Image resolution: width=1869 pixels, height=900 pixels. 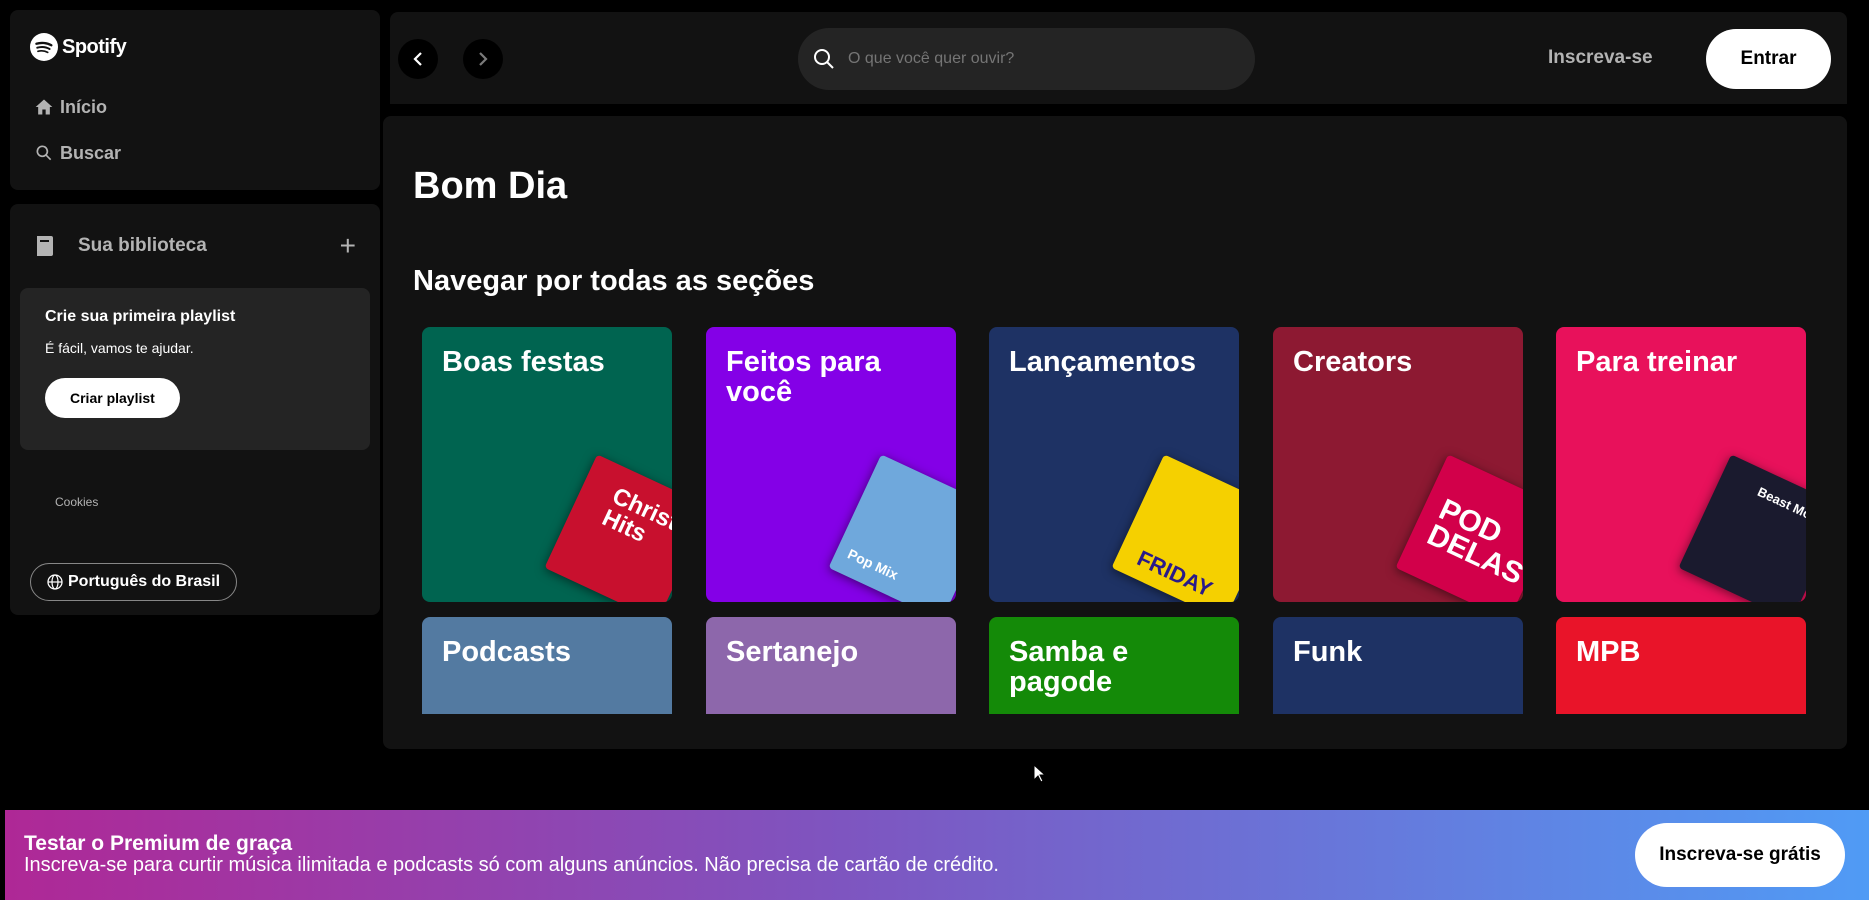 What do you see at coordinates (1768, 59) in the screenshot?
I see `login-button: Entrar` at bounding box center [1768, 59].